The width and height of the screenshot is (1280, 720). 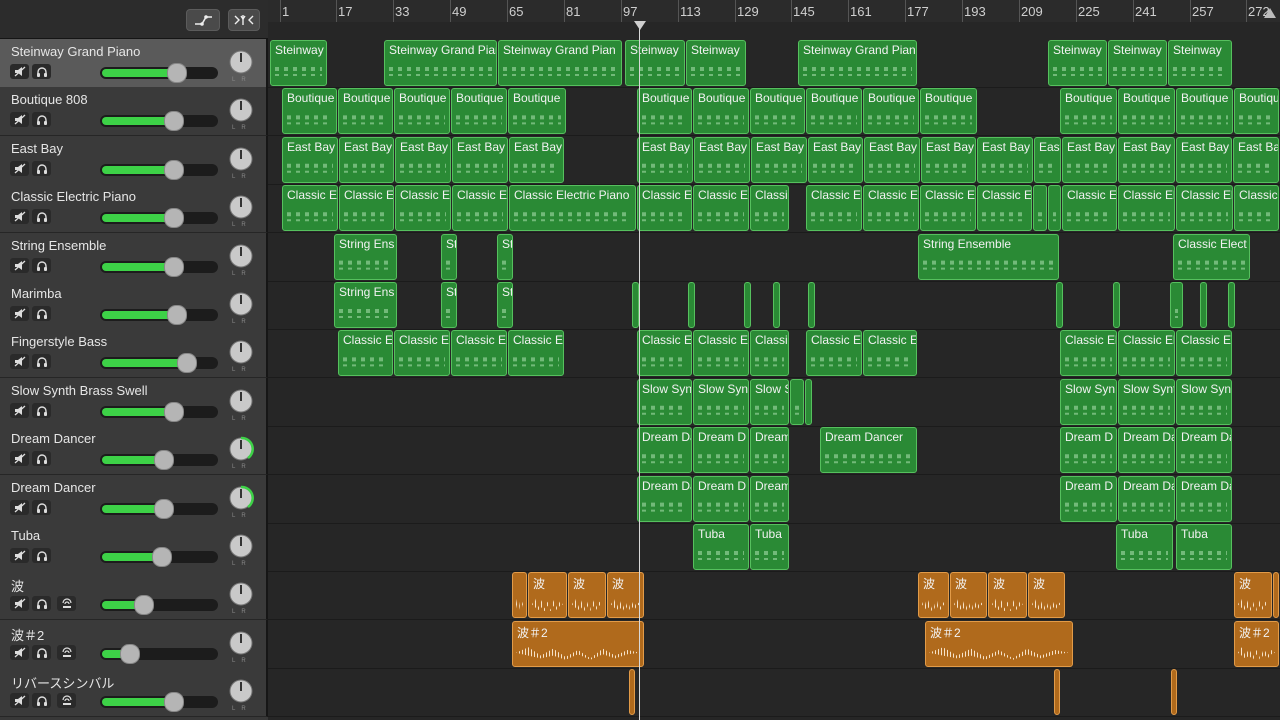 I want to click on track-lane: 波波波波波波波波波, so click(x=774, y=596).